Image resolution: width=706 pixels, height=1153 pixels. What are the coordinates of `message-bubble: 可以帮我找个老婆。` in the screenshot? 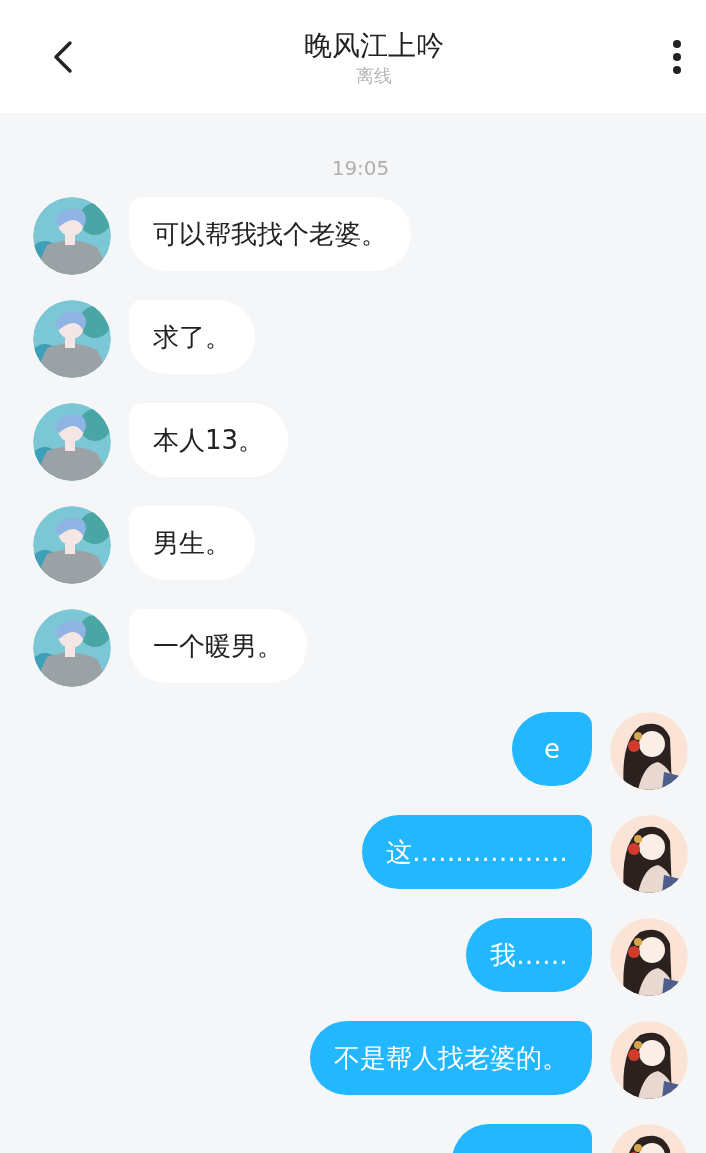 It's located at (270, 234).